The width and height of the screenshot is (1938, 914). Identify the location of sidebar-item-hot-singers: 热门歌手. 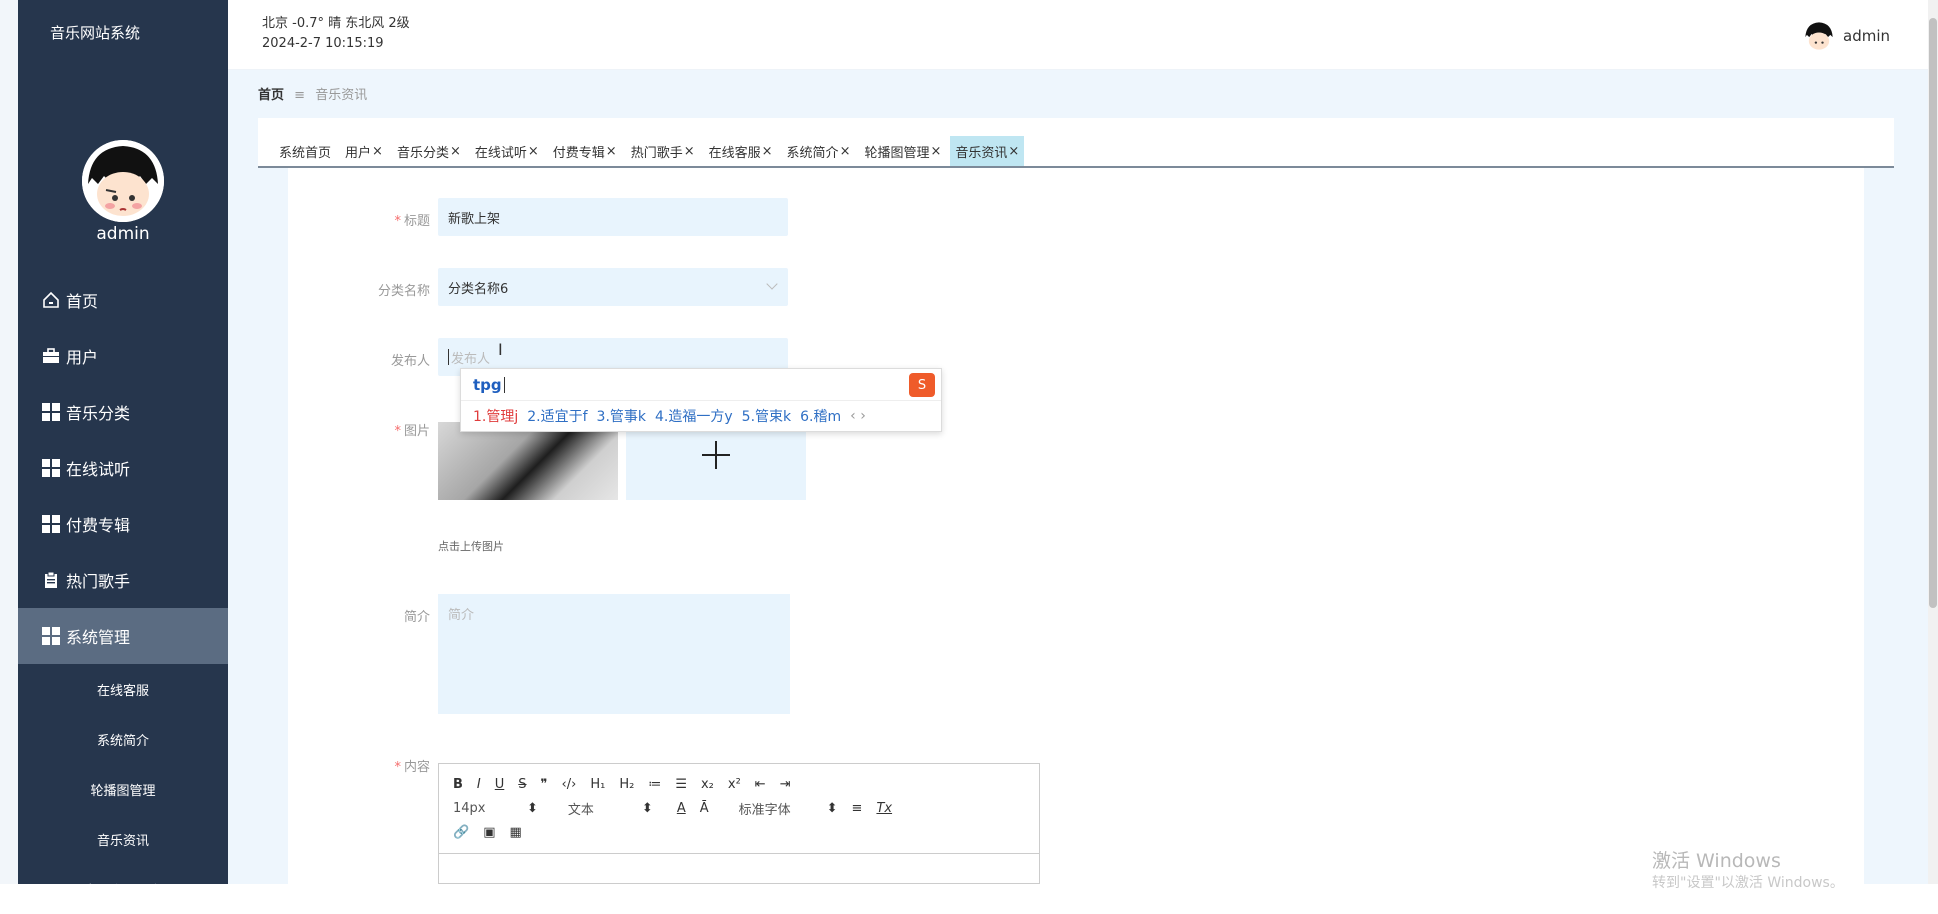
(123, 580).